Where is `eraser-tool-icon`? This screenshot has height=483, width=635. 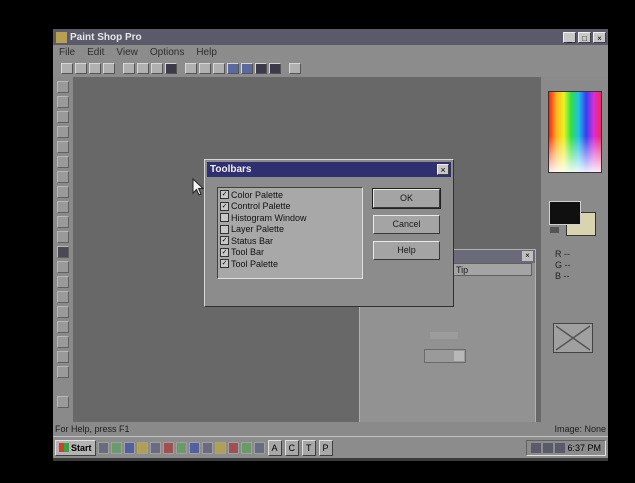
eraser-tool-icon is located at coordinates (63, 282).